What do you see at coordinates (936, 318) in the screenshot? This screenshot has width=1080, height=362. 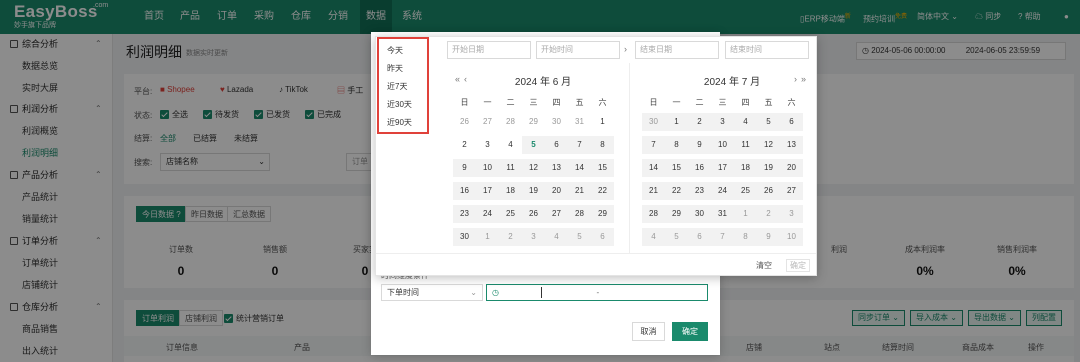 I see `import-cost-button: 导入成本 ⌄` at bounding box center [936, 318].